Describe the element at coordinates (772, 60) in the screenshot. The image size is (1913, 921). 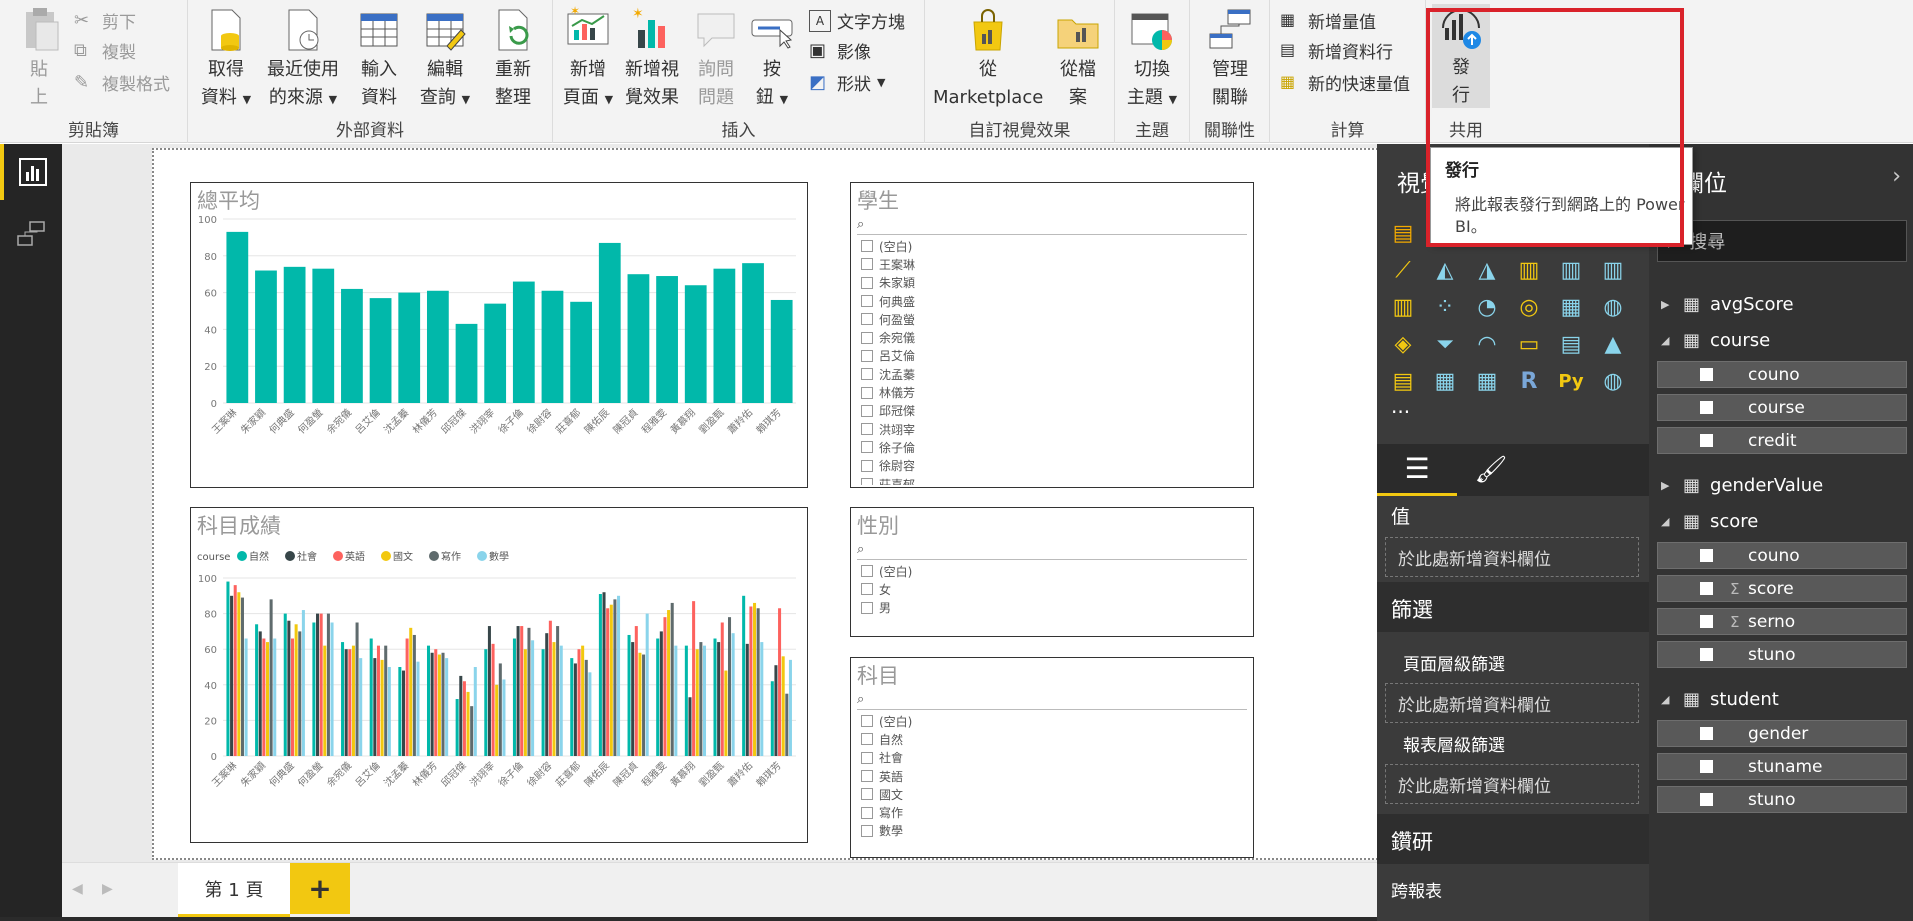
I see `buttons-button: 按 鈕 ▼` at that location.